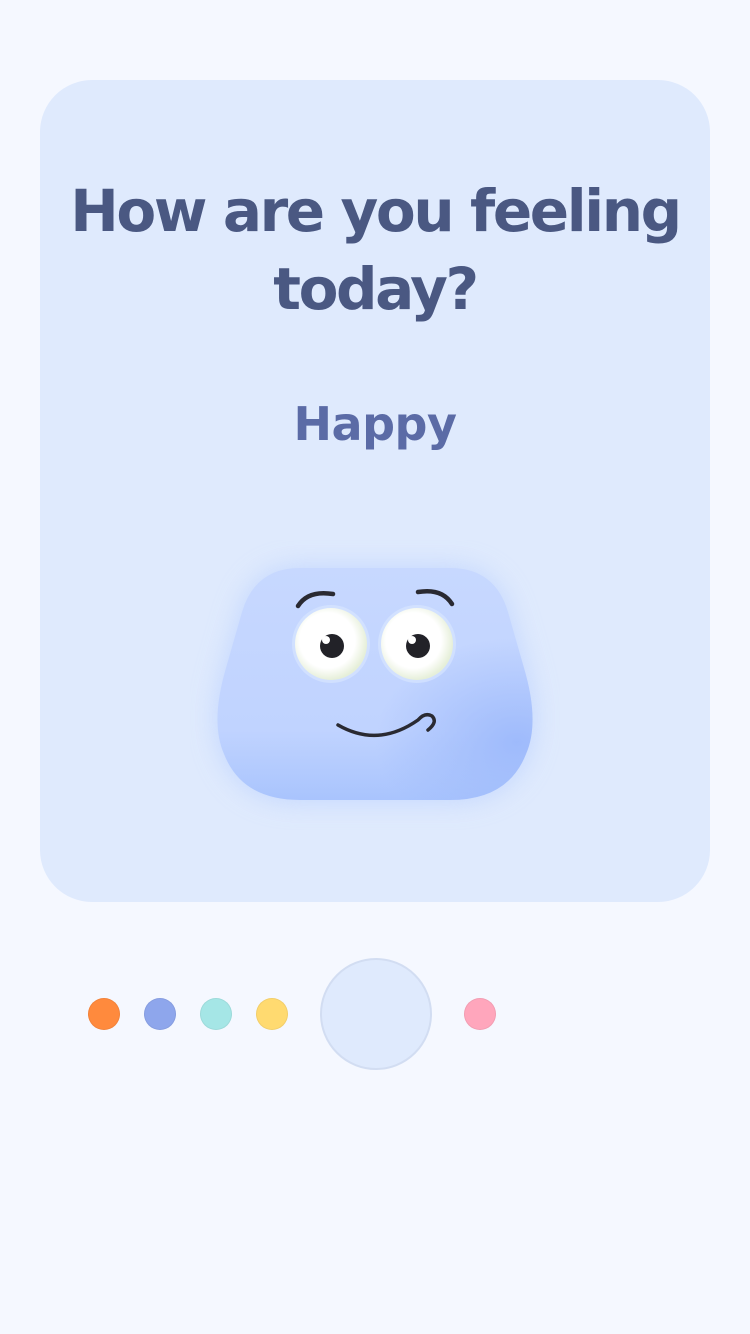 This screenshot has width=750, height=1334. I want to click on happy-blob-character, so click(375, 684).